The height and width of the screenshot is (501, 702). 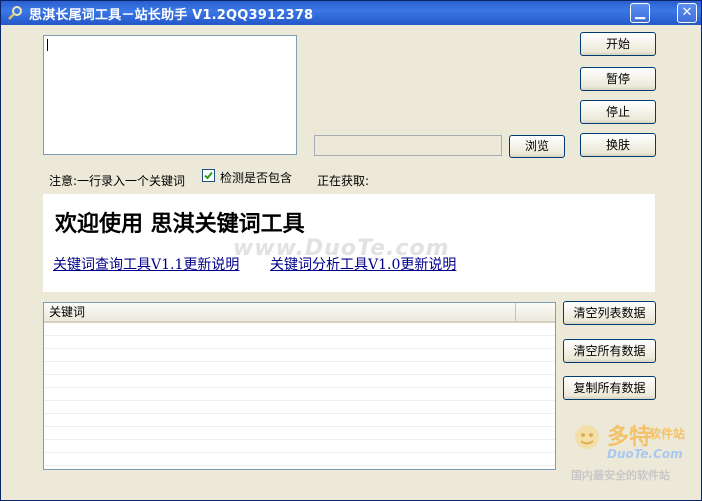 What do you see at coordinates (618, 145) in the screenshot?
I see `change-skin-button: 换肤` at bounding box center [618, 145].